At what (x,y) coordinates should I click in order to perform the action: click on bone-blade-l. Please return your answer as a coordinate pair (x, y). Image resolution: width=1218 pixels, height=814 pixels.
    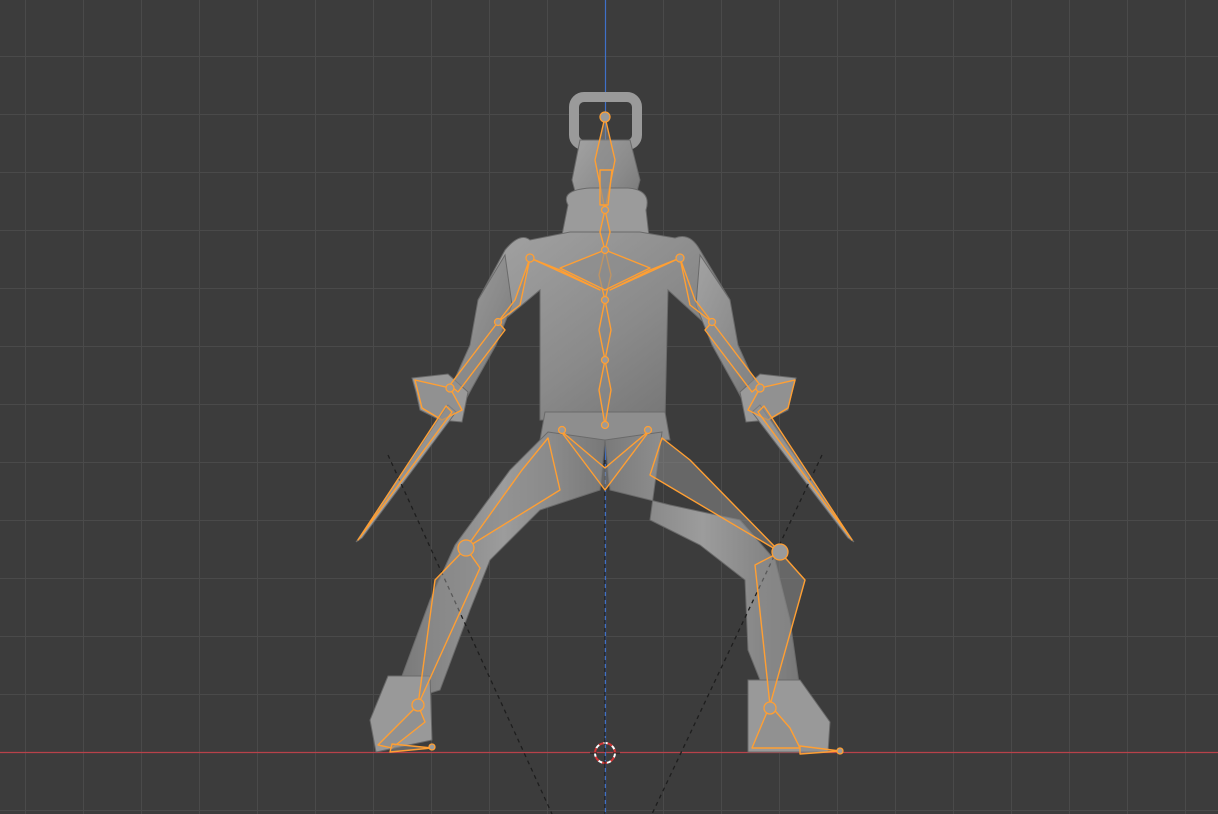
    Looking at the image, I should click on (405, 473).